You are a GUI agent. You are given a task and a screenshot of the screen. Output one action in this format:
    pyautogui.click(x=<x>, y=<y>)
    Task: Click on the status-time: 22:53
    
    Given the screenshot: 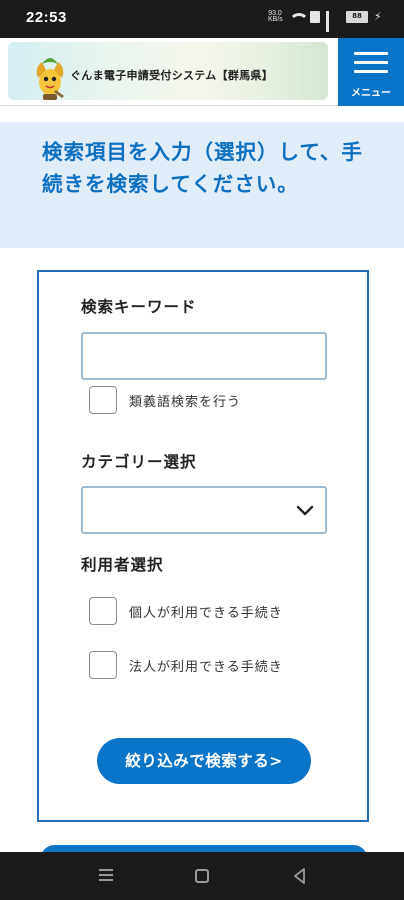 What is the action you would take?
    pyautogui.click(x=46, y=17)
    